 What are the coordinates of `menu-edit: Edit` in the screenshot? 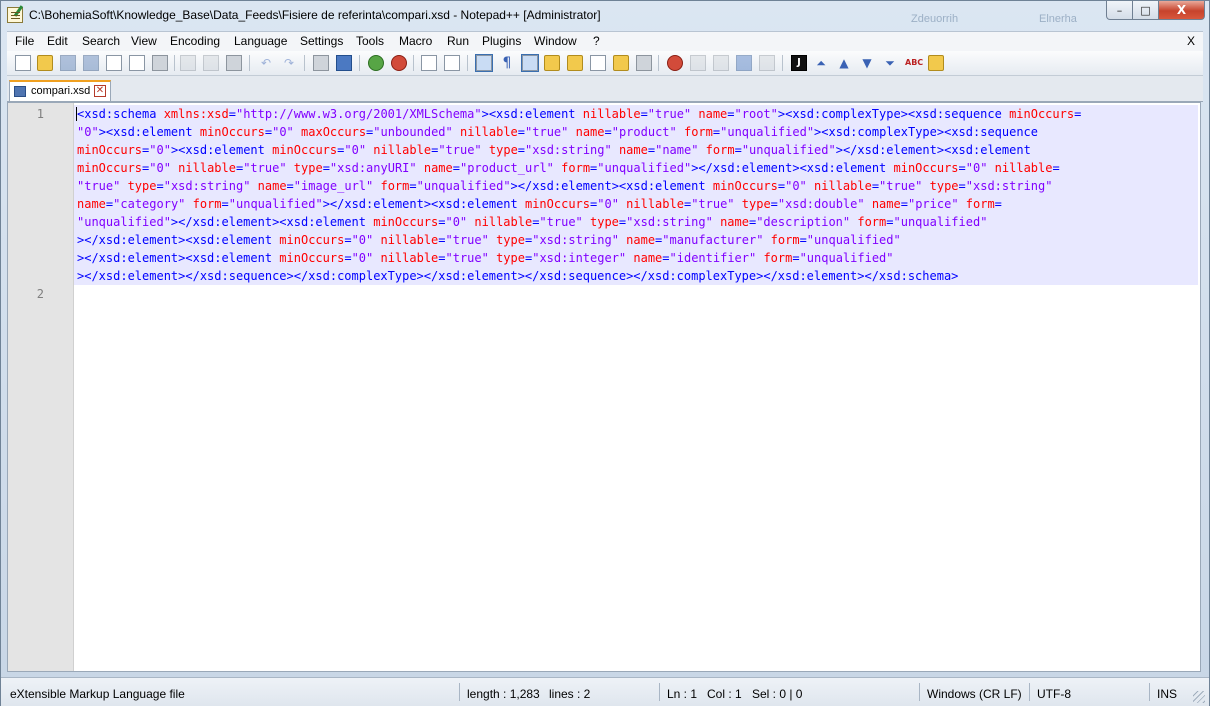 It's located at (57, 41).